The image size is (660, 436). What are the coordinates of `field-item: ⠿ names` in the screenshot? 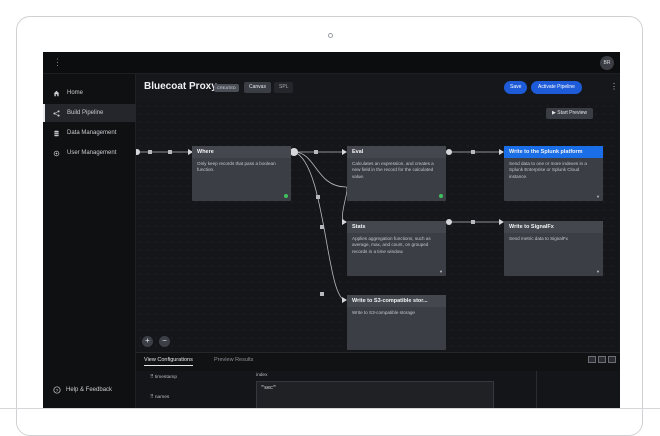 It's located at (159, 397).